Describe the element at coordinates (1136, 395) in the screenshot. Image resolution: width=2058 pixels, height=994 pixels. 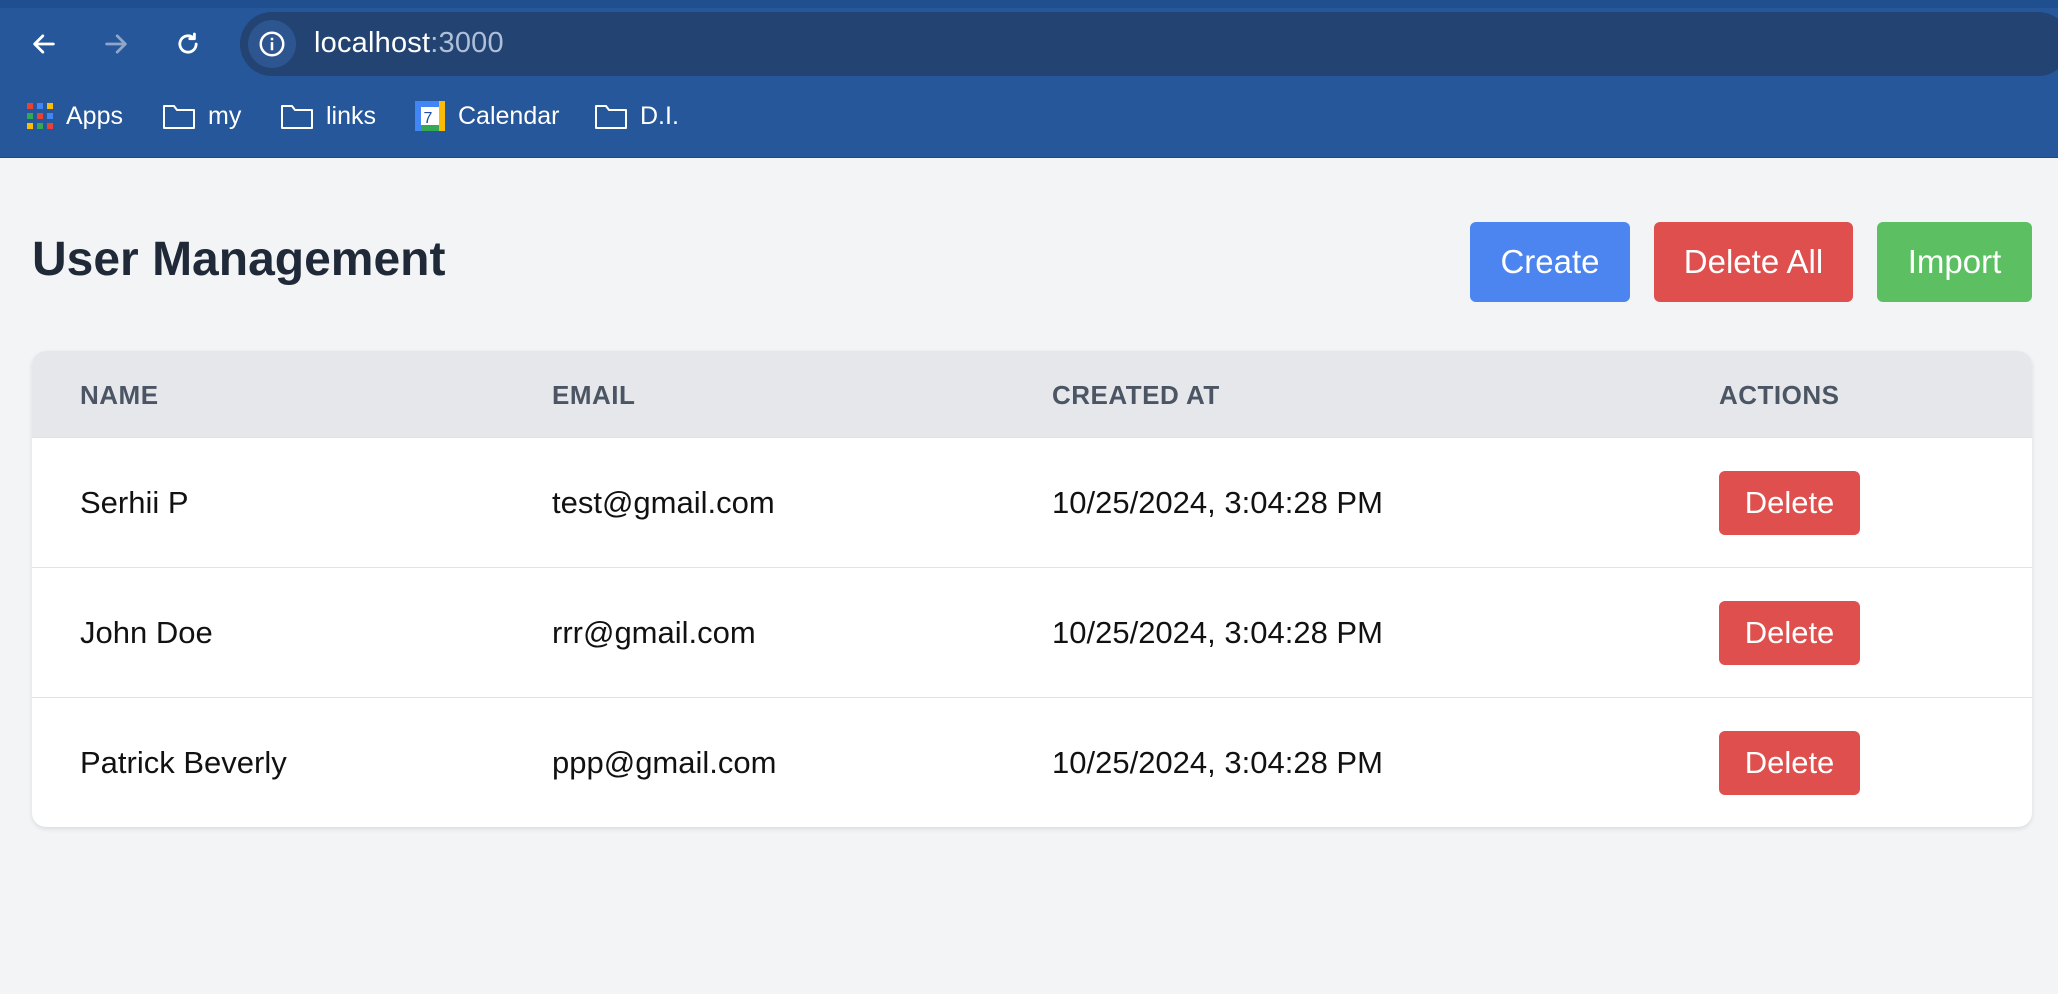
I see `column-header-created-at: CREATED AT` at that location.